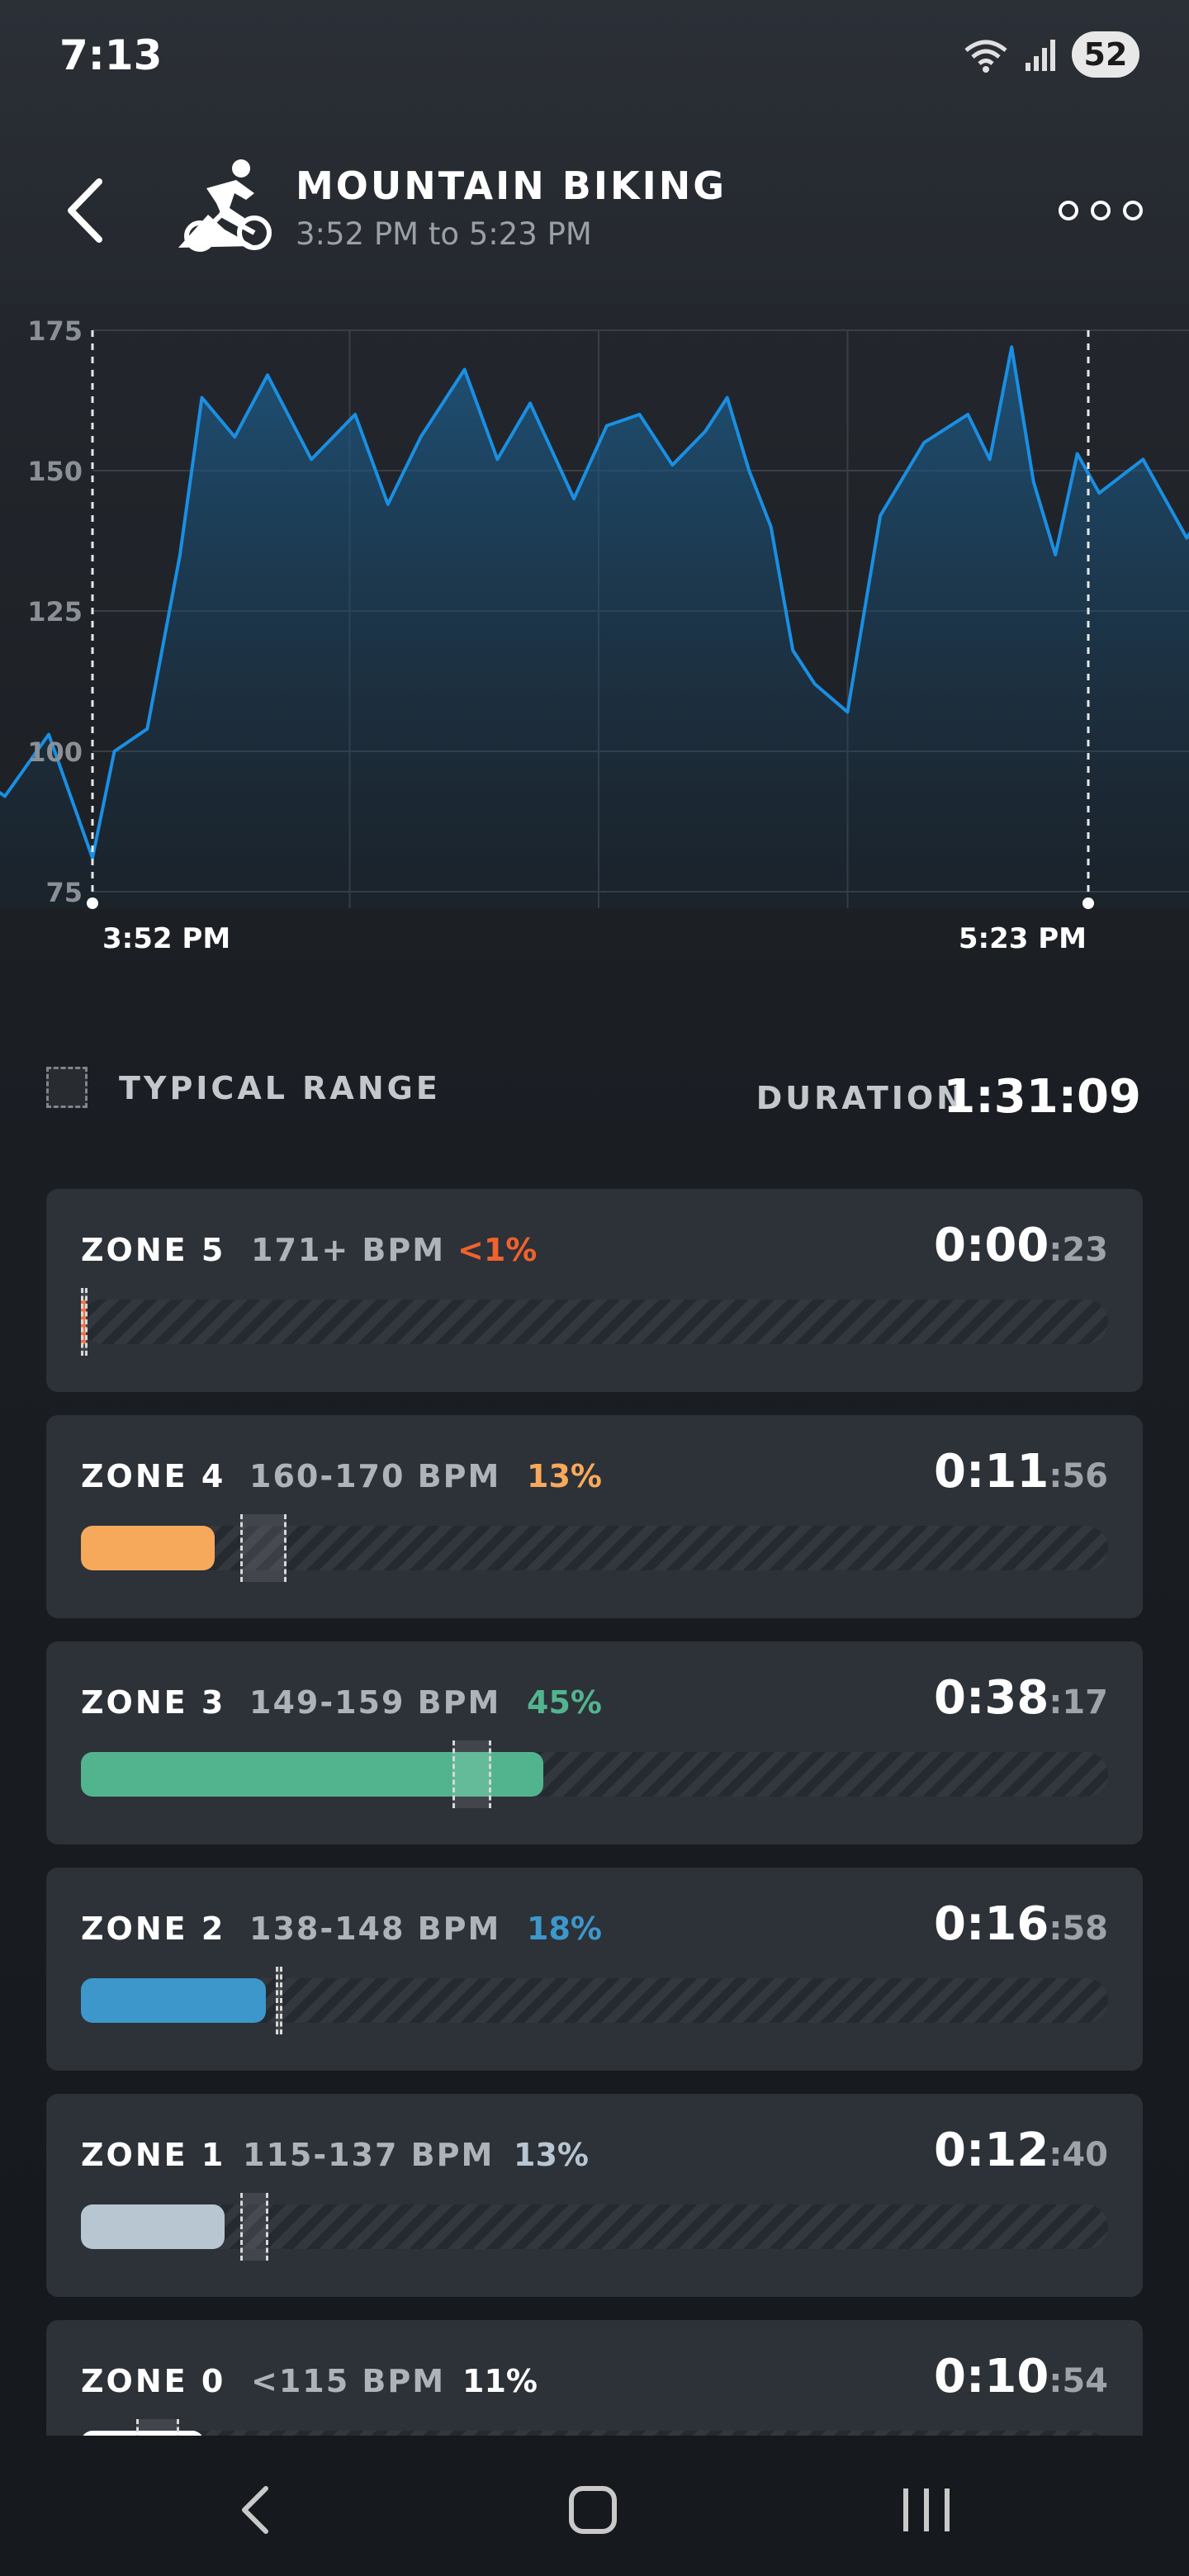 Image resolution: width=1189 pixels, height=2576 pixels. What do you see at coordinates (991, 1472) in the screenshot?
I see `zone-time-main: 0:11` at bounding box center [991, 1472].